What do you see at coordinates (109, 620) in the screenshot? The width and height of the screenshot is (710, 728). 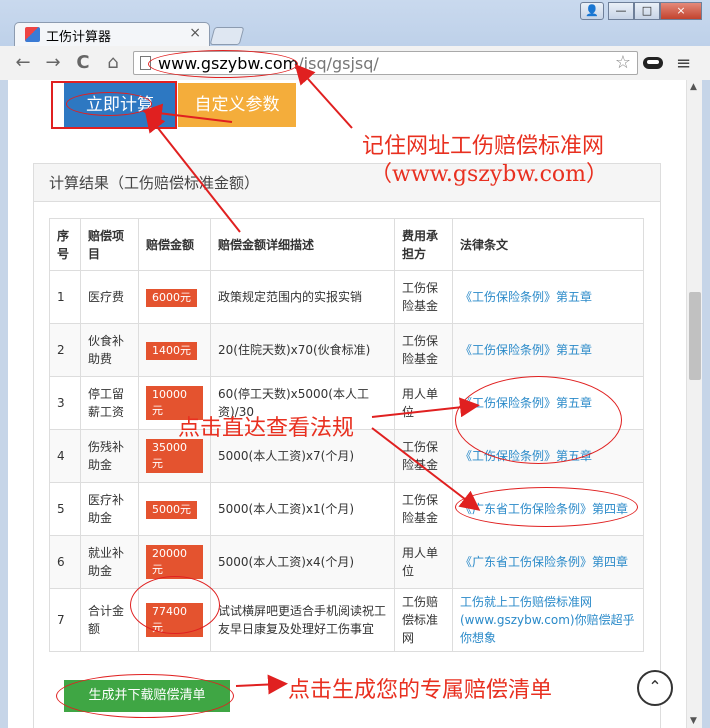 I see `row-item: 合计金额` at bounding box center [109, 620].